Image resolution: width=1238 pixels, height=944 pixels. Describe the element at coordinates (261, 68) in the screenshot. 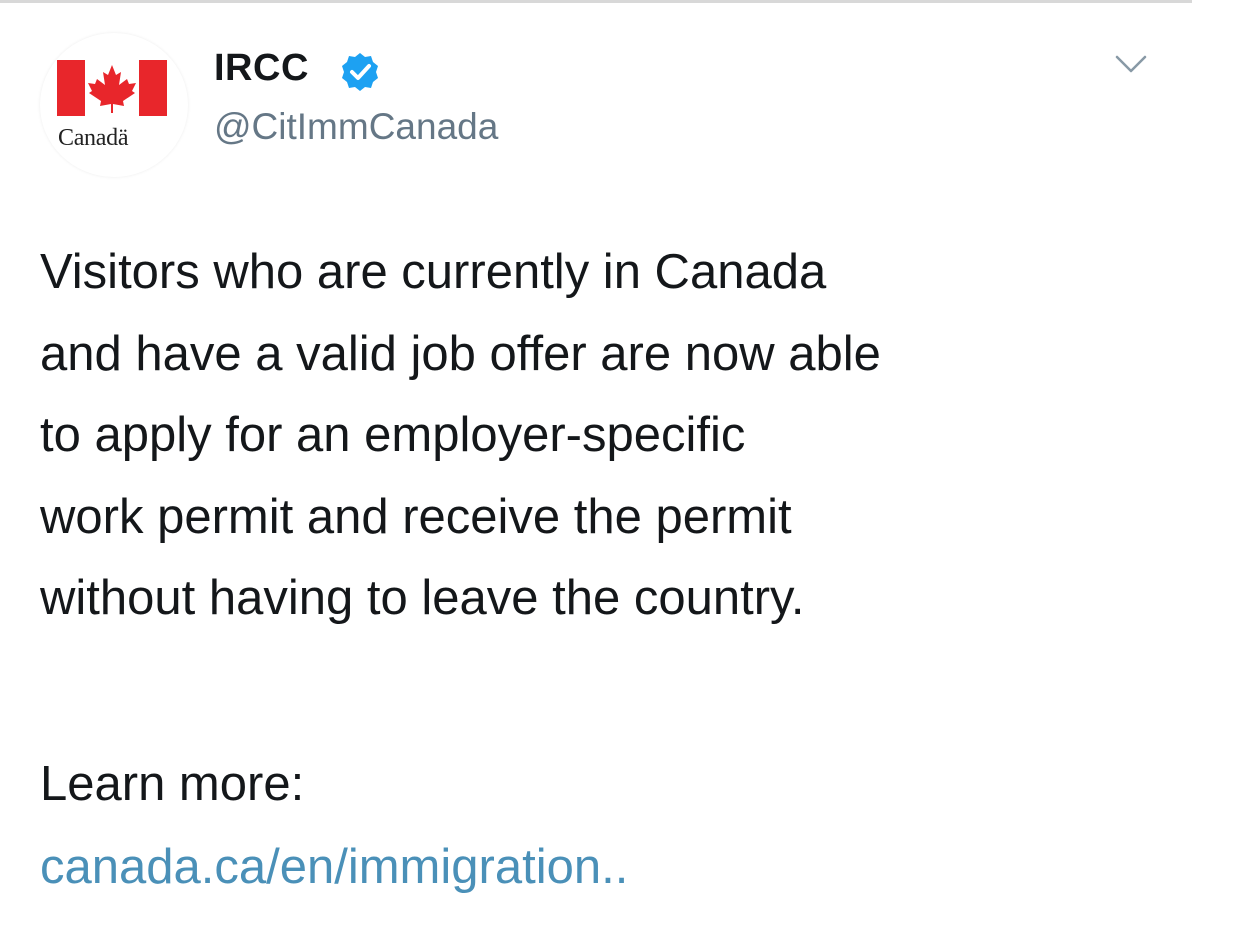

I see `display-name: IRCC` at that location.